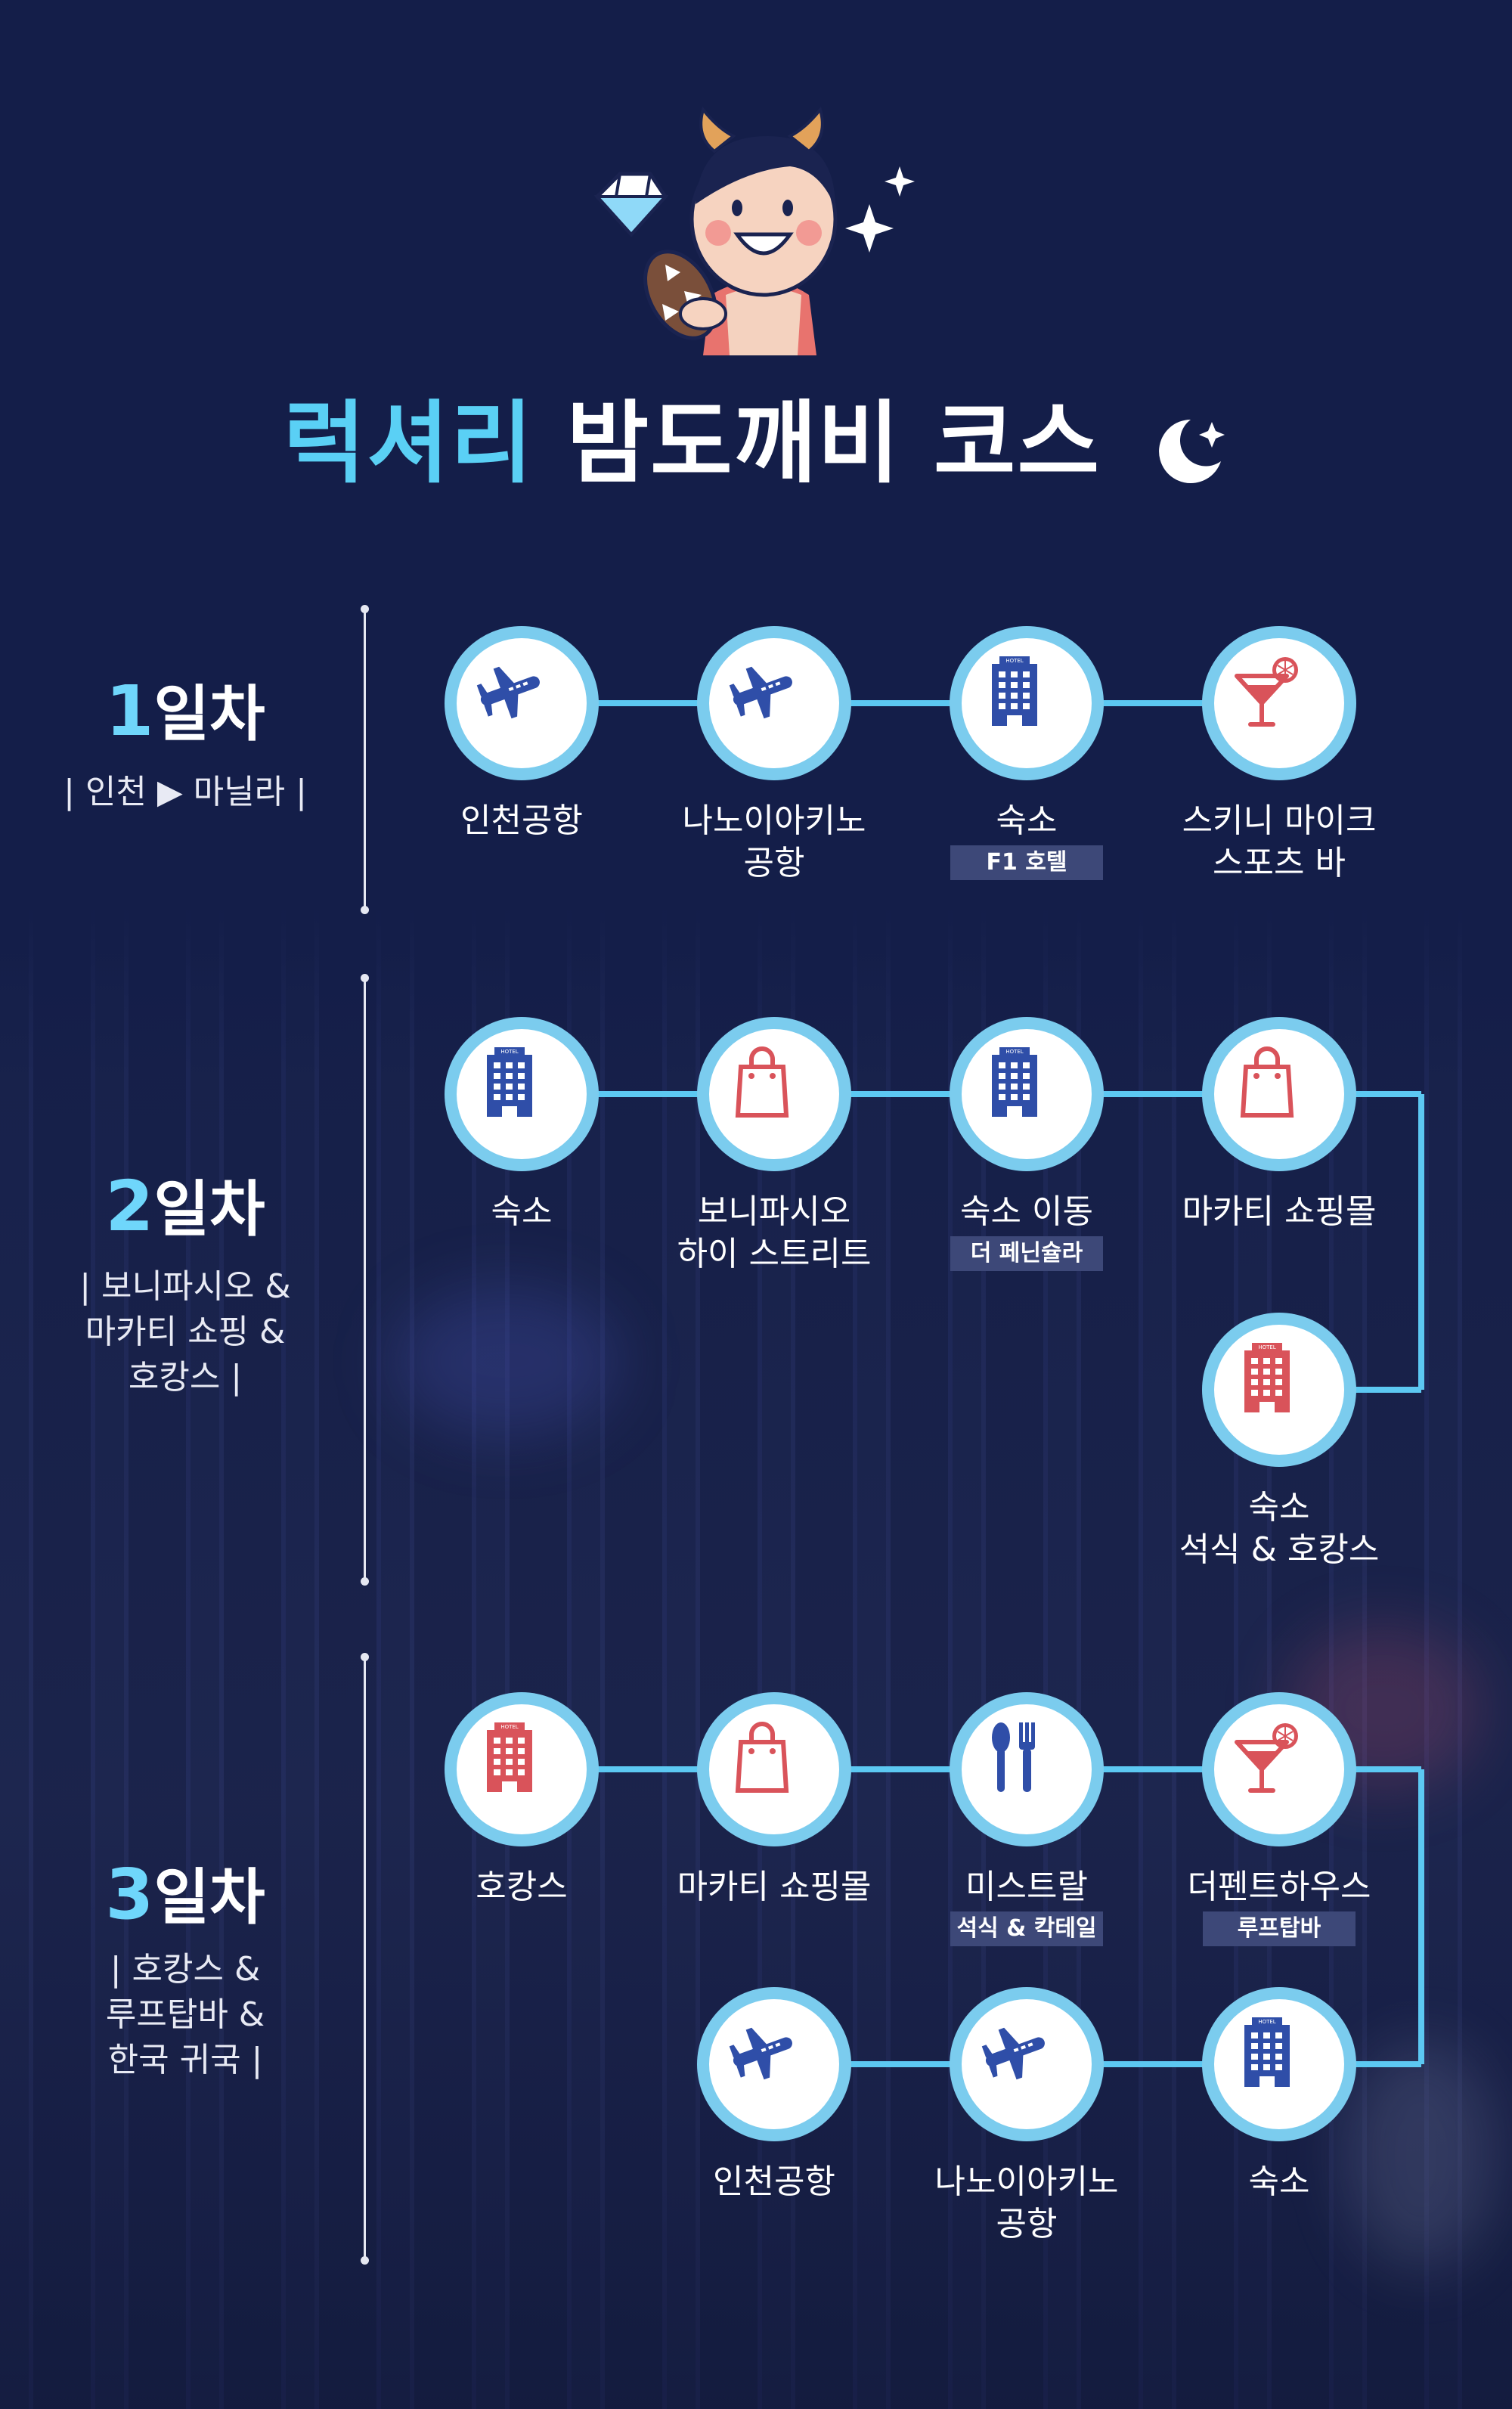 This screenshot has width=1512, height=2409. What do you see at coordinates (1279, 863) in the screenshot?
I see `route-stop-label-line: 스포츠 바` at bounding box center [1279, 863].